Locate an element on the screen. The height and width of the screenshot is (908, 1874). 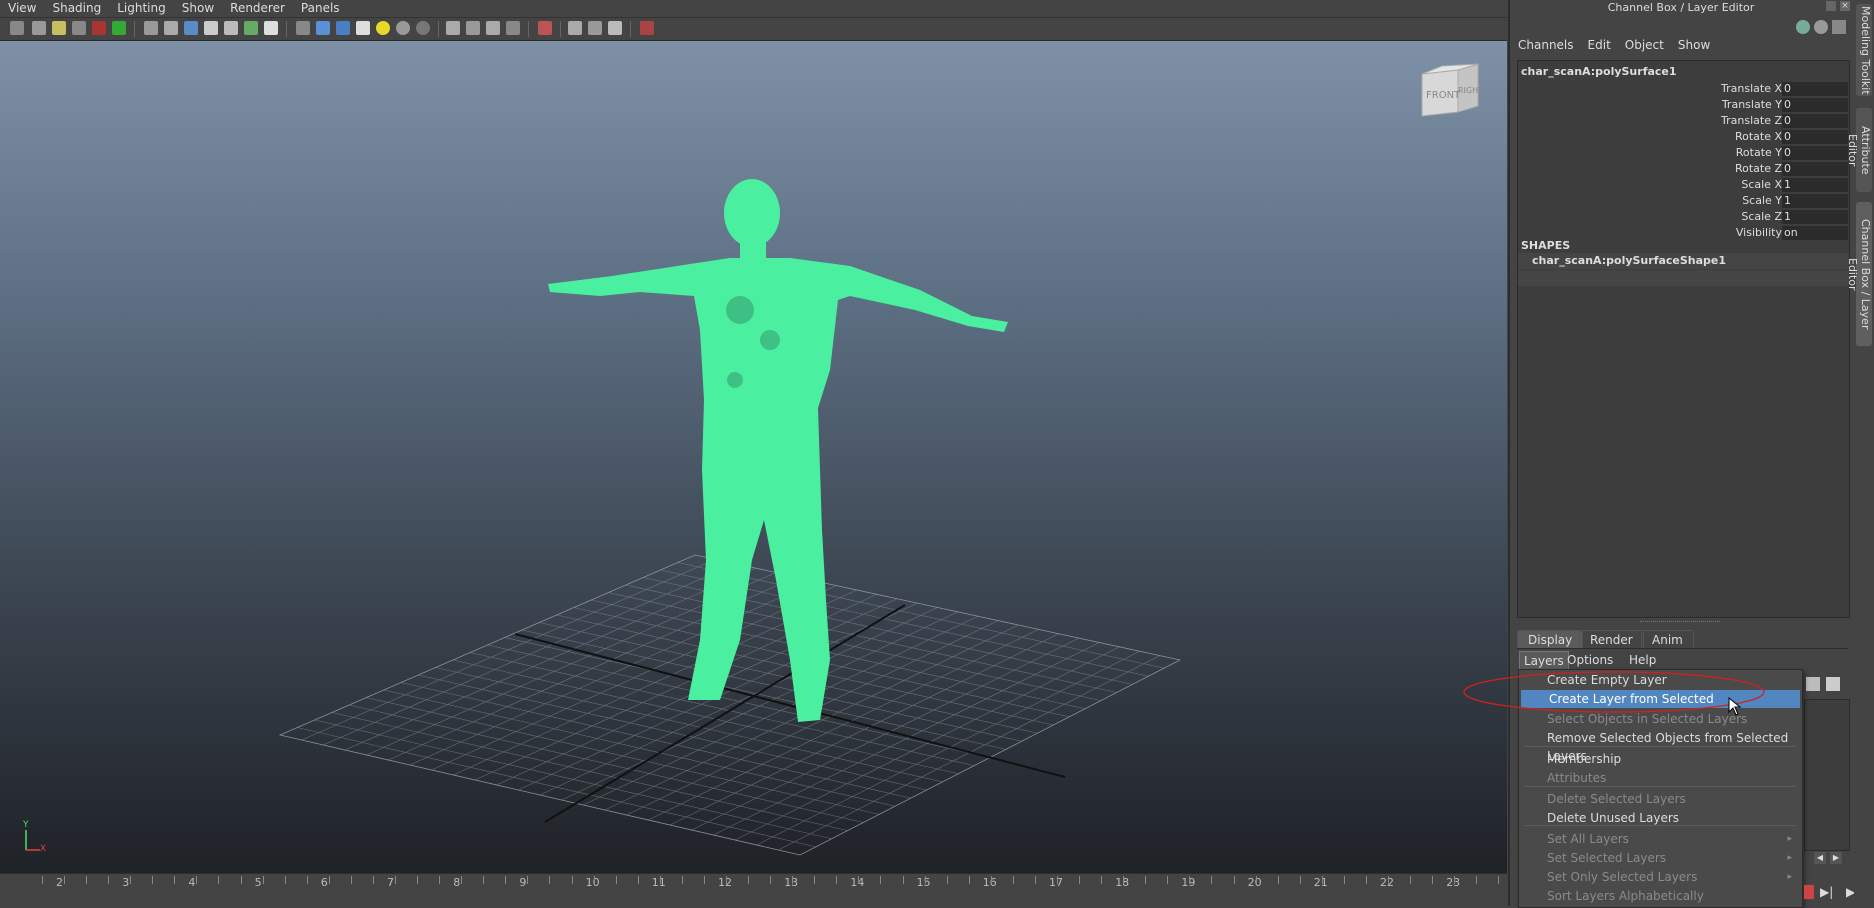
shapes-header: SHAPES is located at coordinates (1546, 245).